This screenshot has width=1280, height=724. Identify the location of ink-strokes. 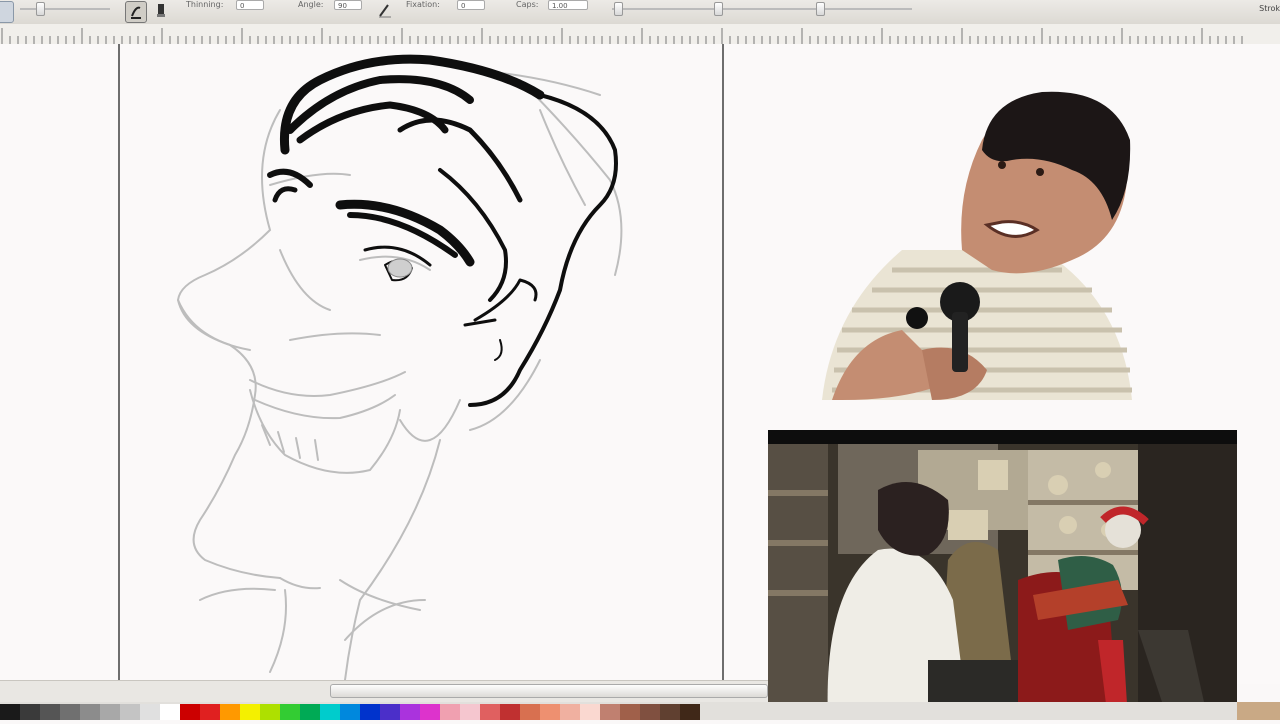
(442, 230).